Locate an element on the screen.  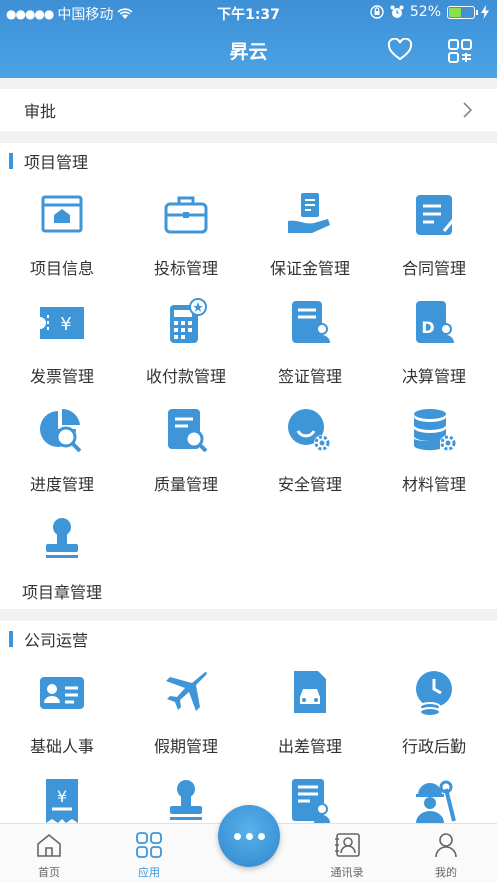
app-tile: D 决算管理 is located at coordinates (434, 341).